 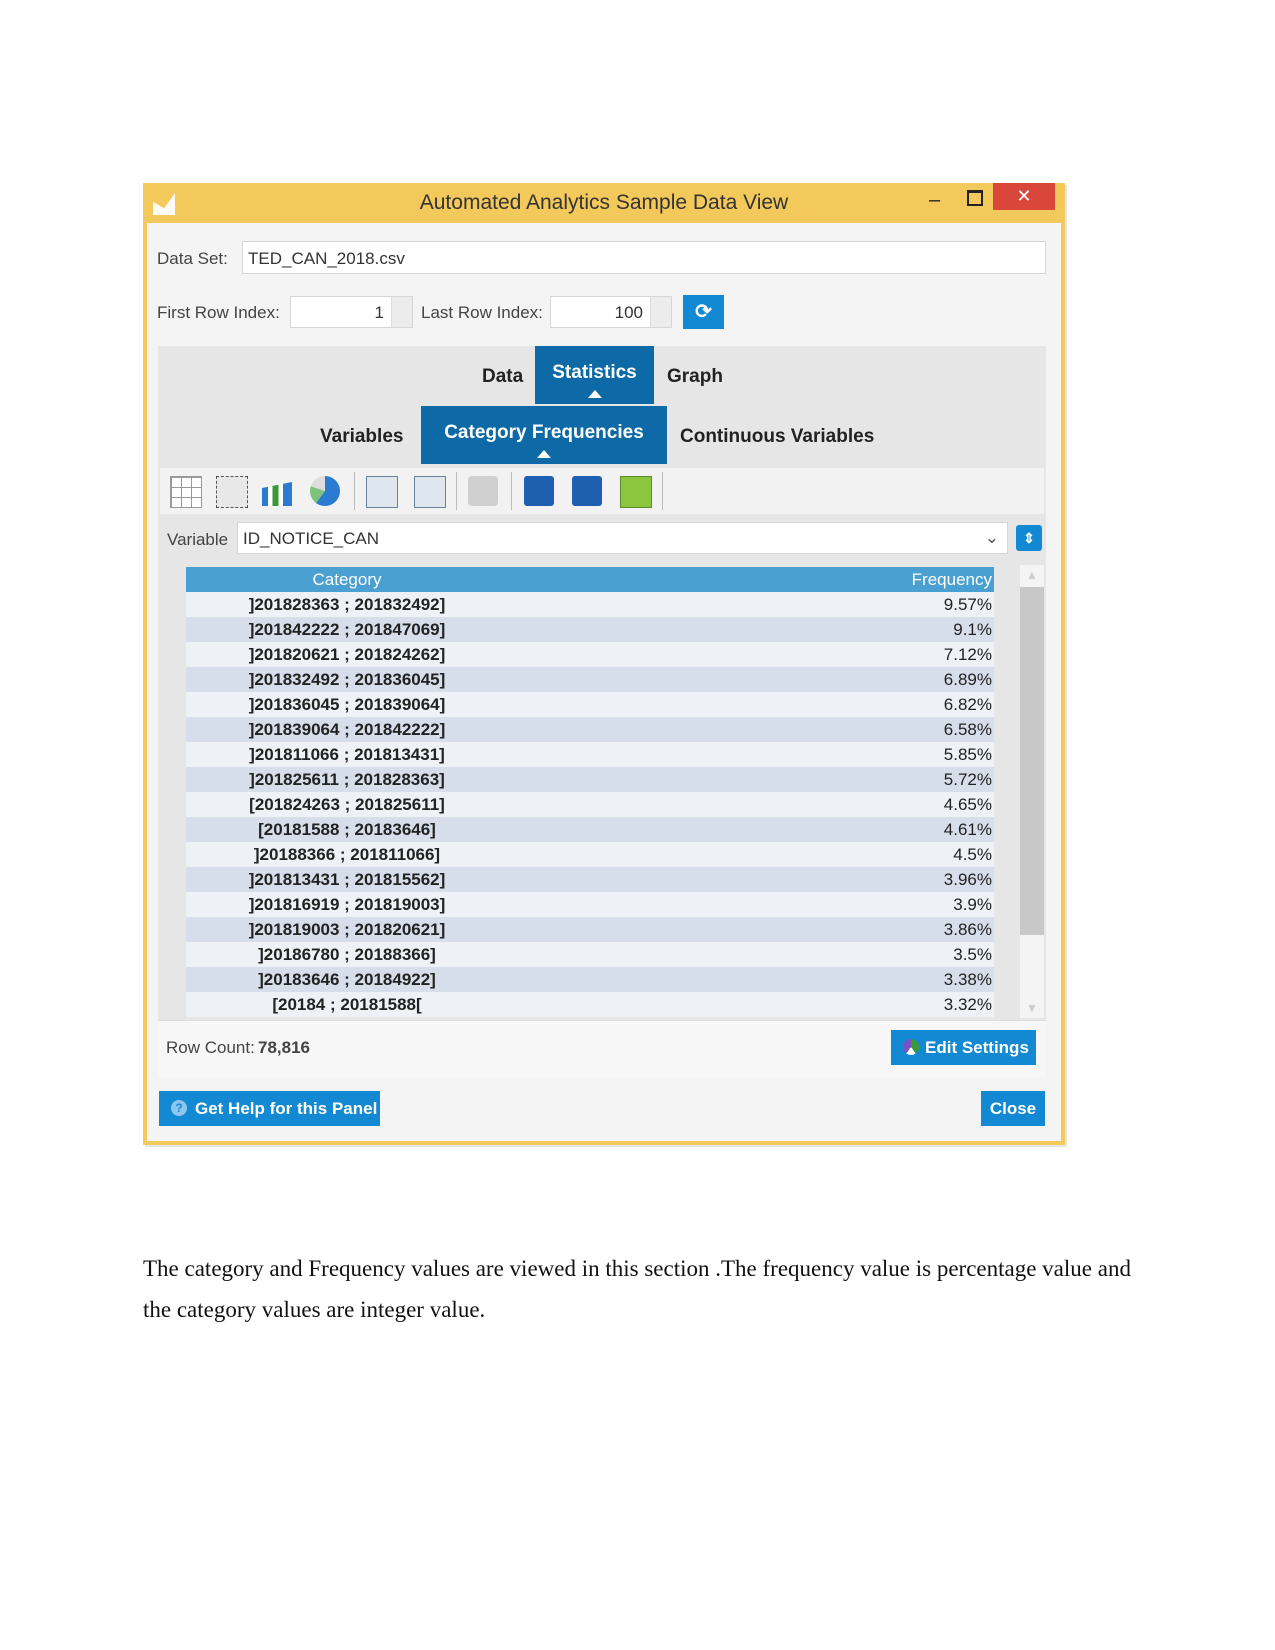 What do you see at coordinates (590, 829) in the screenshot?
I see `table-row: [20181588 ; 20183646] 4.61%` at bounding box center [590, 829].